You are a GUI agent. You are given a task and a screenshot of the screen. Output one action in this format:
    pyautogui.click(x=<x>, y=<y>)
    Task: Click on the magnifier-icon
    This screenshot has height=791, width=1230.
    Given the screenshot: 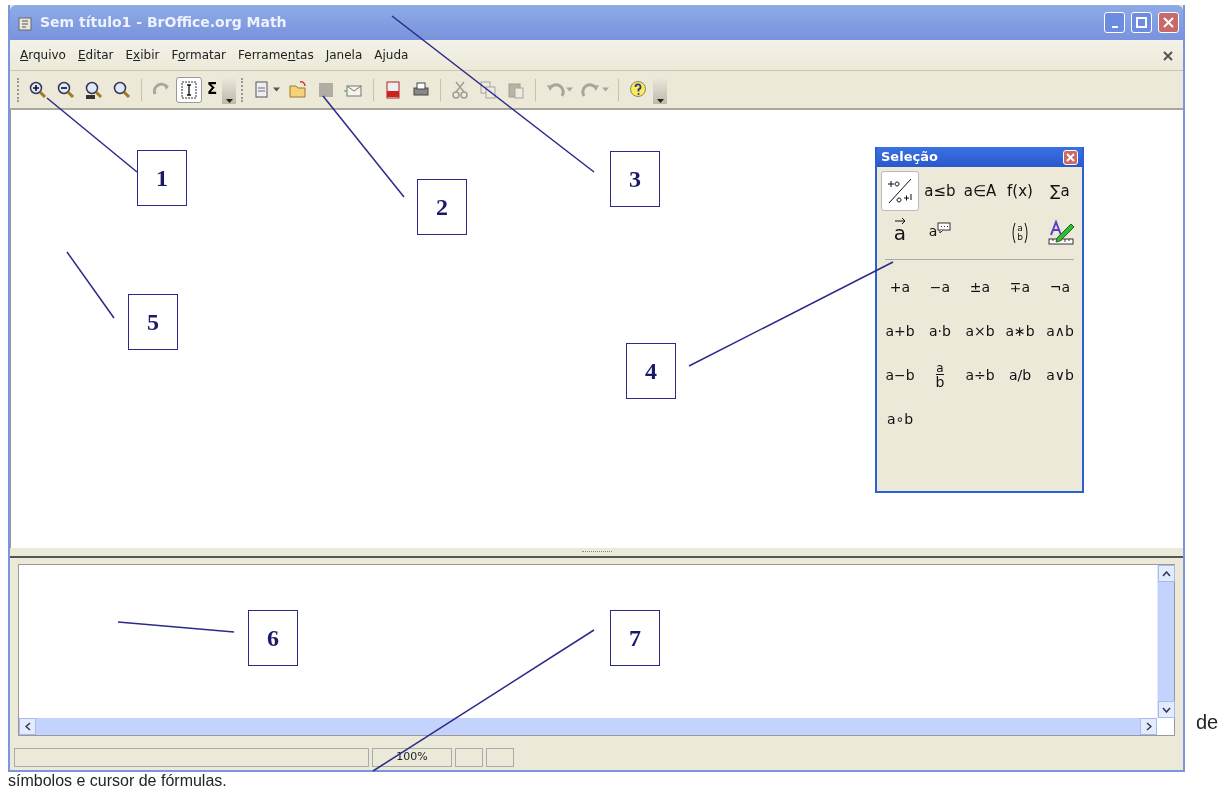 What is the action you would take?
    pyautogui.click(x=122, y=89)
    